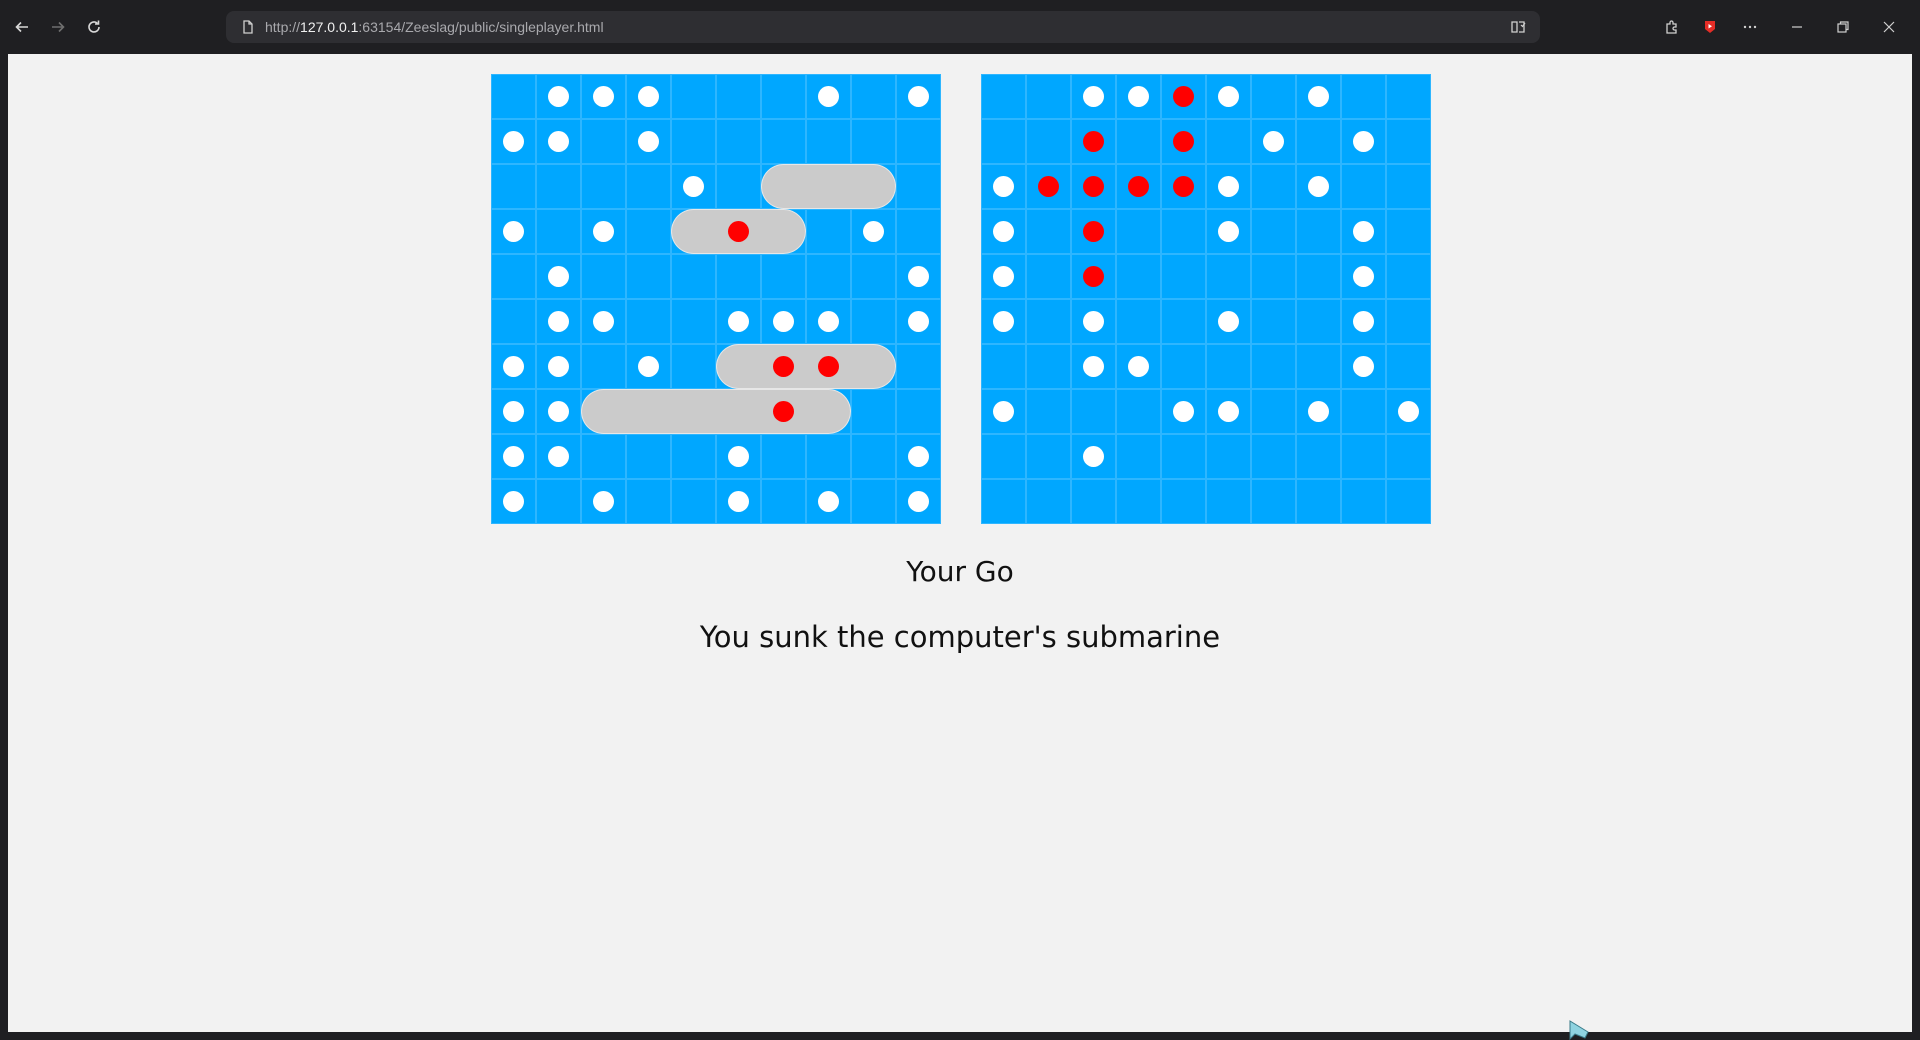  I want to click on extensions-icon, so click(1671, 27).